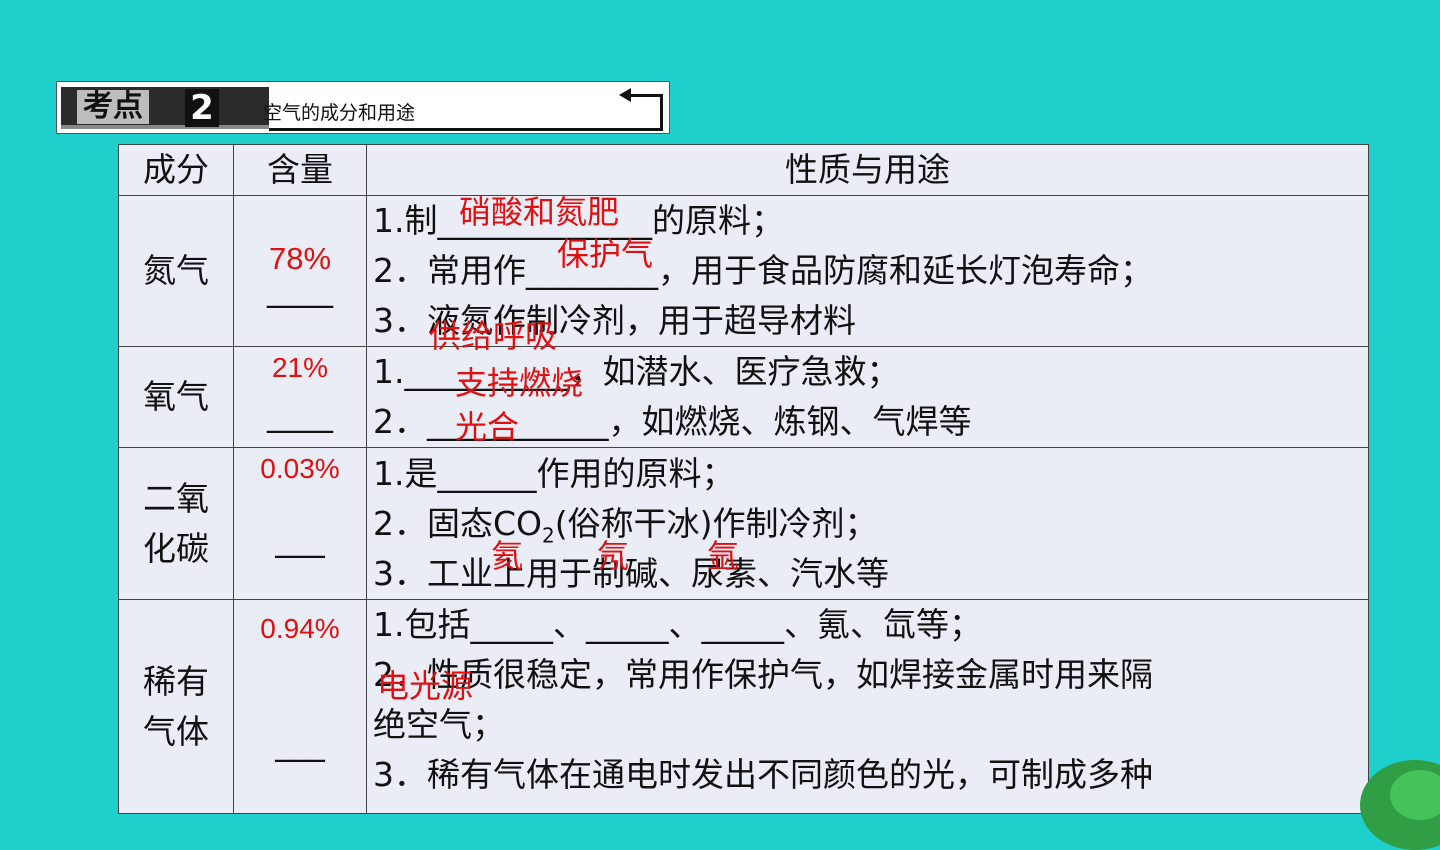 Image resolution: width=1440 pixels, height=850 pixels. Describe the element at coordinates (548, 535) in the screenshot. I see `co2-subscript: 2` at that location.